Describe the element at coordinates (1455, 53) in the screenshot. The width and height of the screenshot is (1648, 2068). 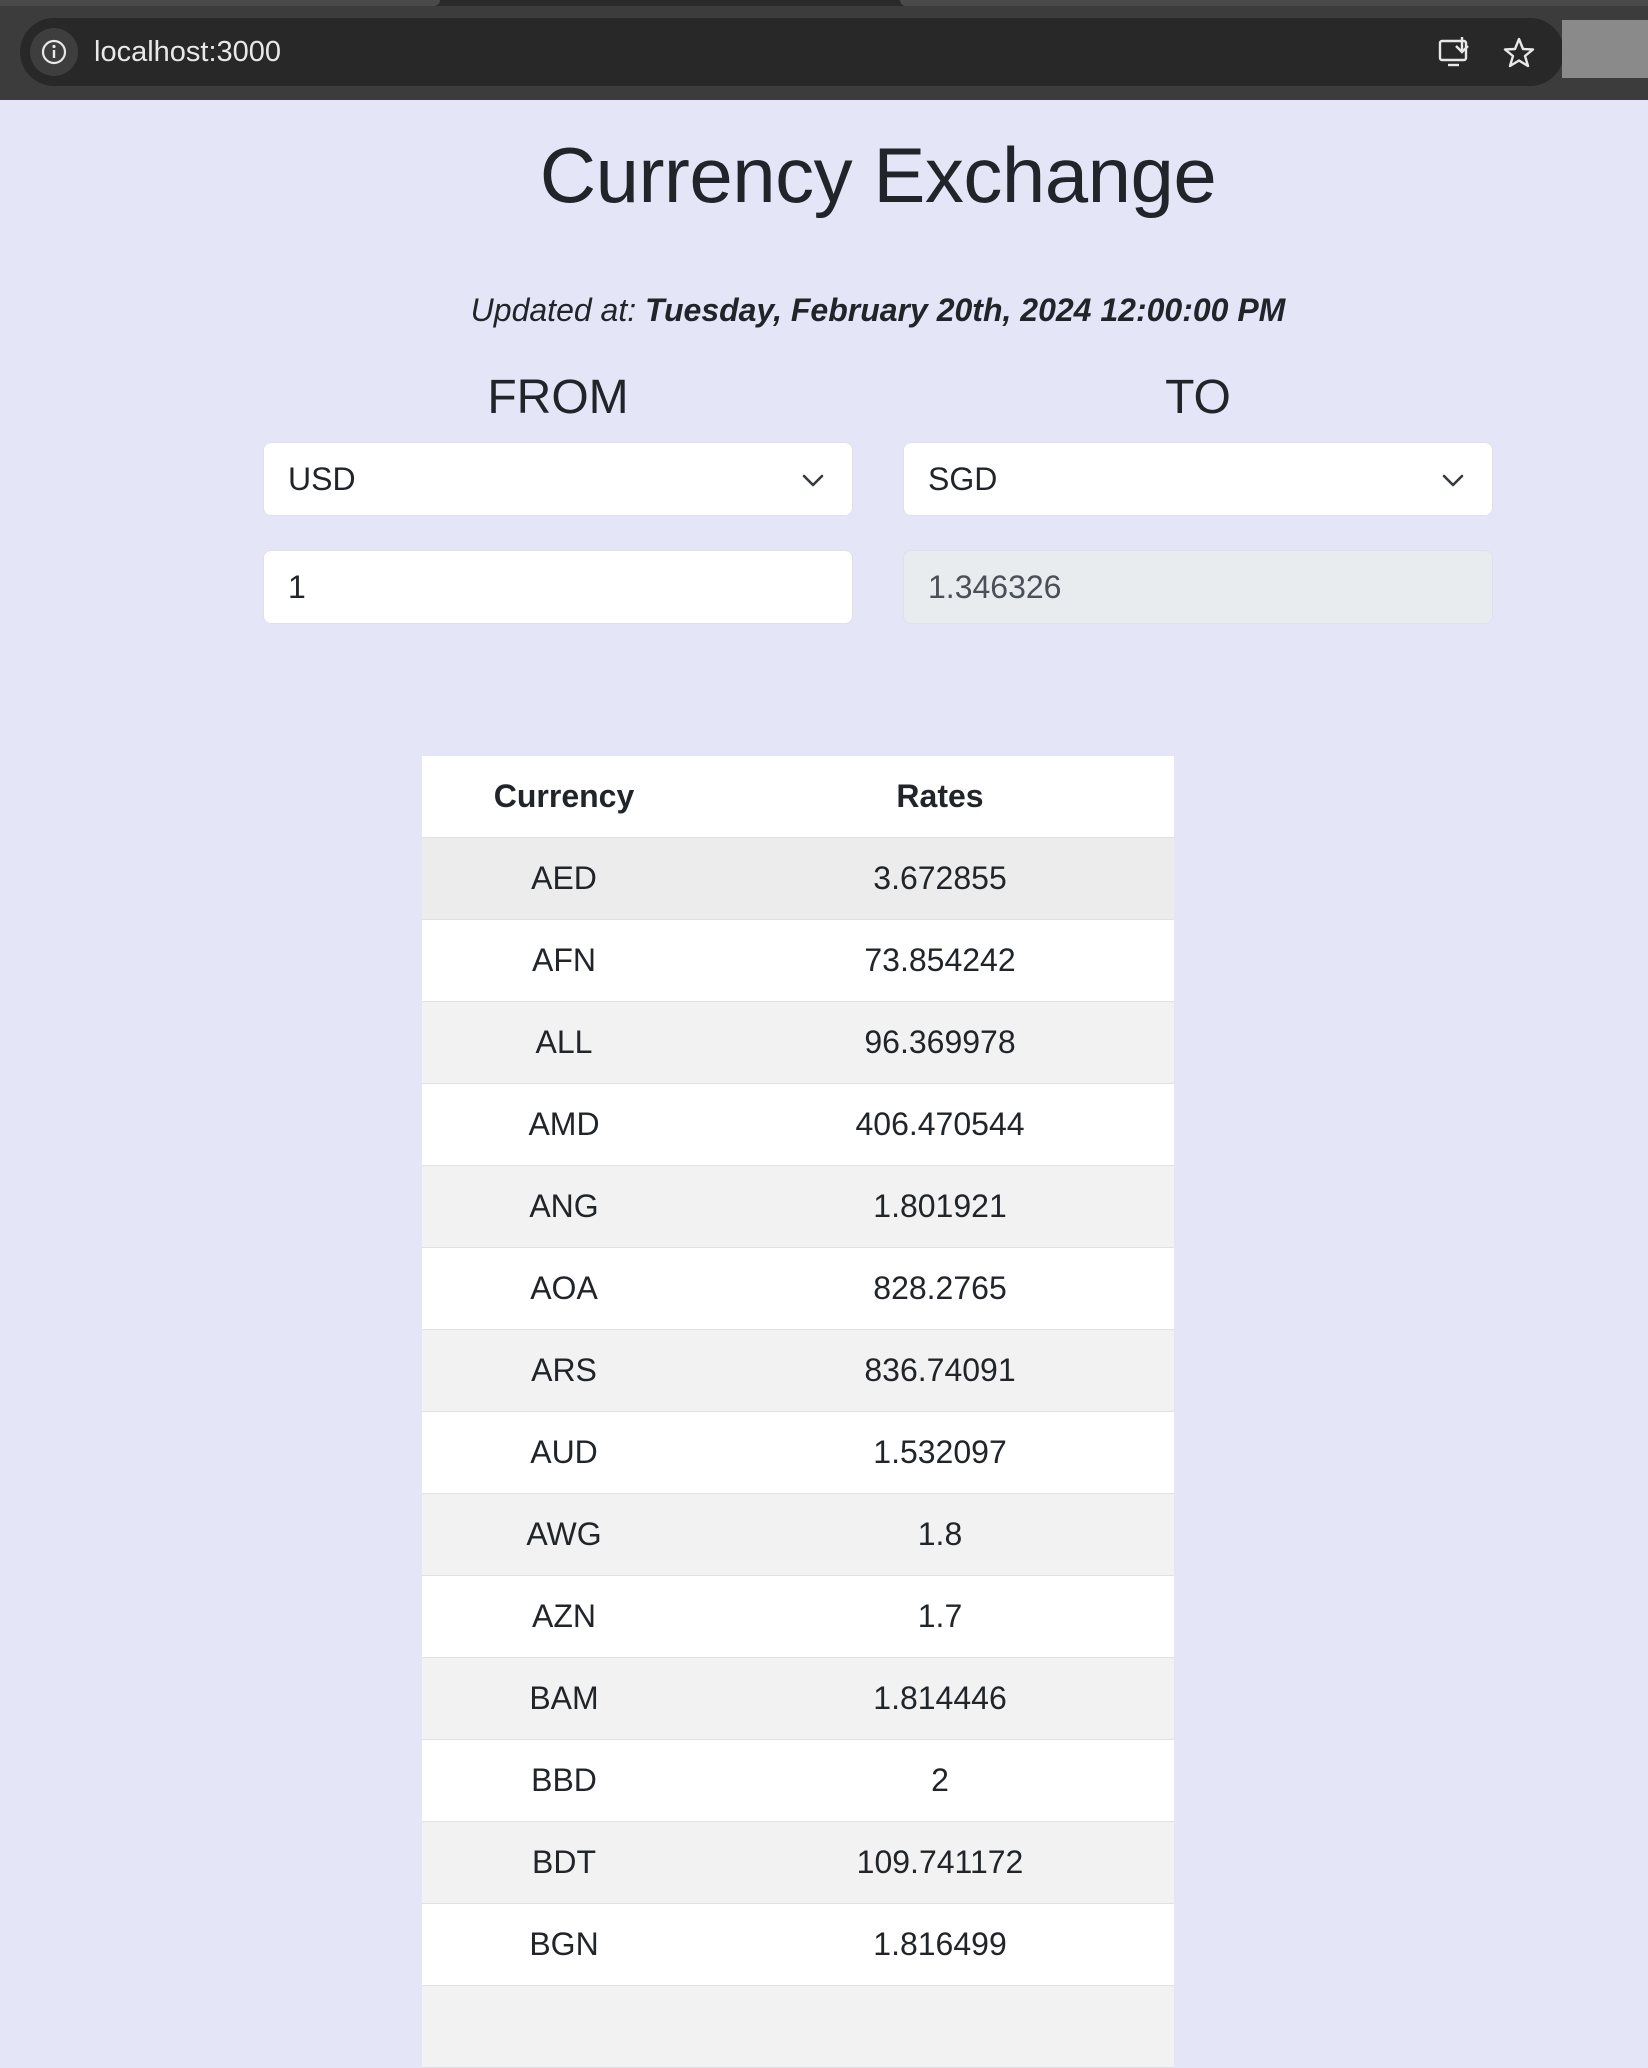
I see `install-app-icon` at that location.